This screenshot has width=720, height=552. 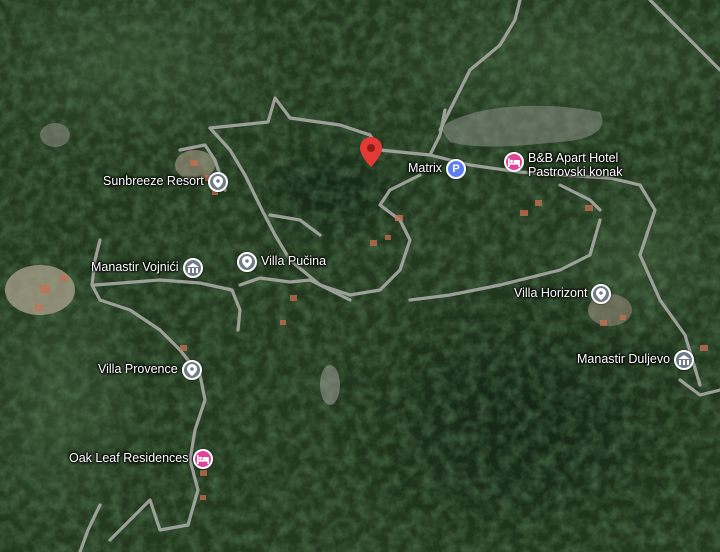 I want to click on poi-manastir-duljevo: Manastir Duljevo, so click(x=636, y=360).